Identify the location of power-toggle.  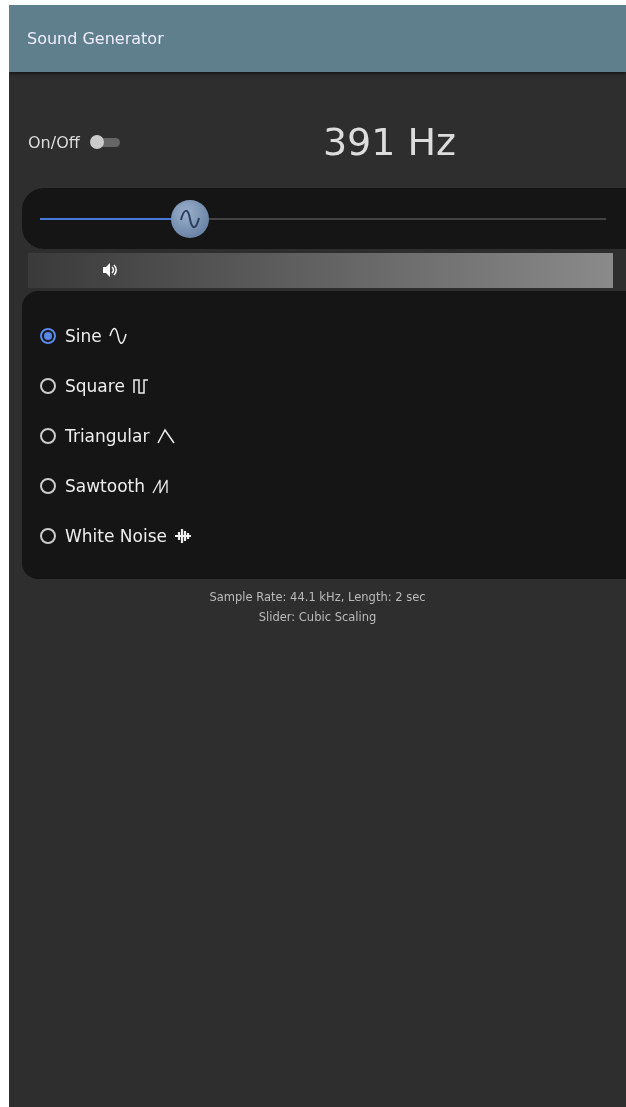
(104, 142).